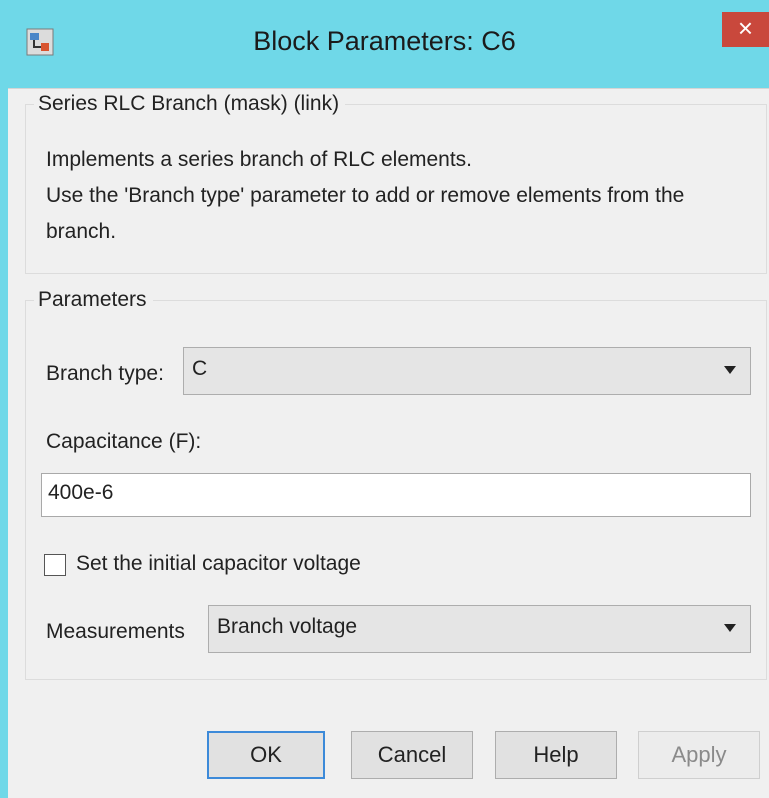  Describe the element at coordinates (412, 755) in the screenshot. I see `cancel-button: Cancel` at that location.